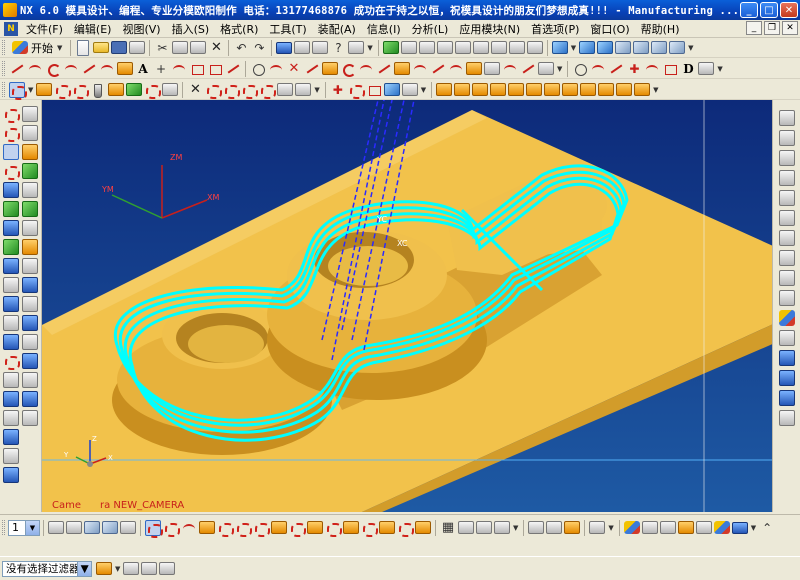 The width and height of the screenshot is (800, 580). I want to click on redo-icon: ↷, so click(259, 48).